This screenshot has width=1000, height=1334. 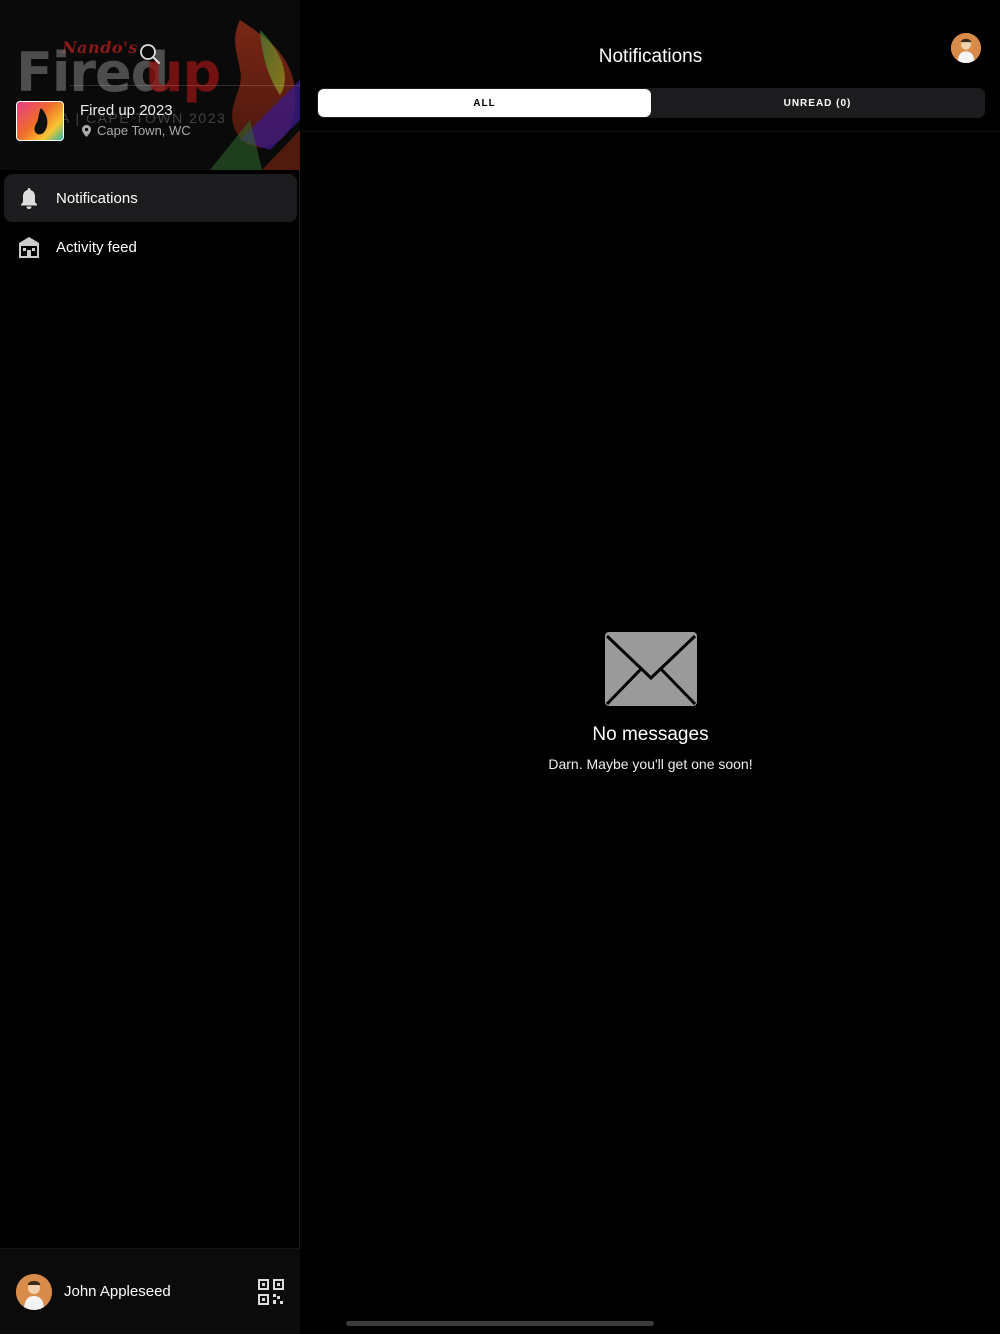 What do you see at coordinates (817, 103) in the screenshot?
I see `tab-unread: UNREAD (0)` at bounding box center [817, 103].